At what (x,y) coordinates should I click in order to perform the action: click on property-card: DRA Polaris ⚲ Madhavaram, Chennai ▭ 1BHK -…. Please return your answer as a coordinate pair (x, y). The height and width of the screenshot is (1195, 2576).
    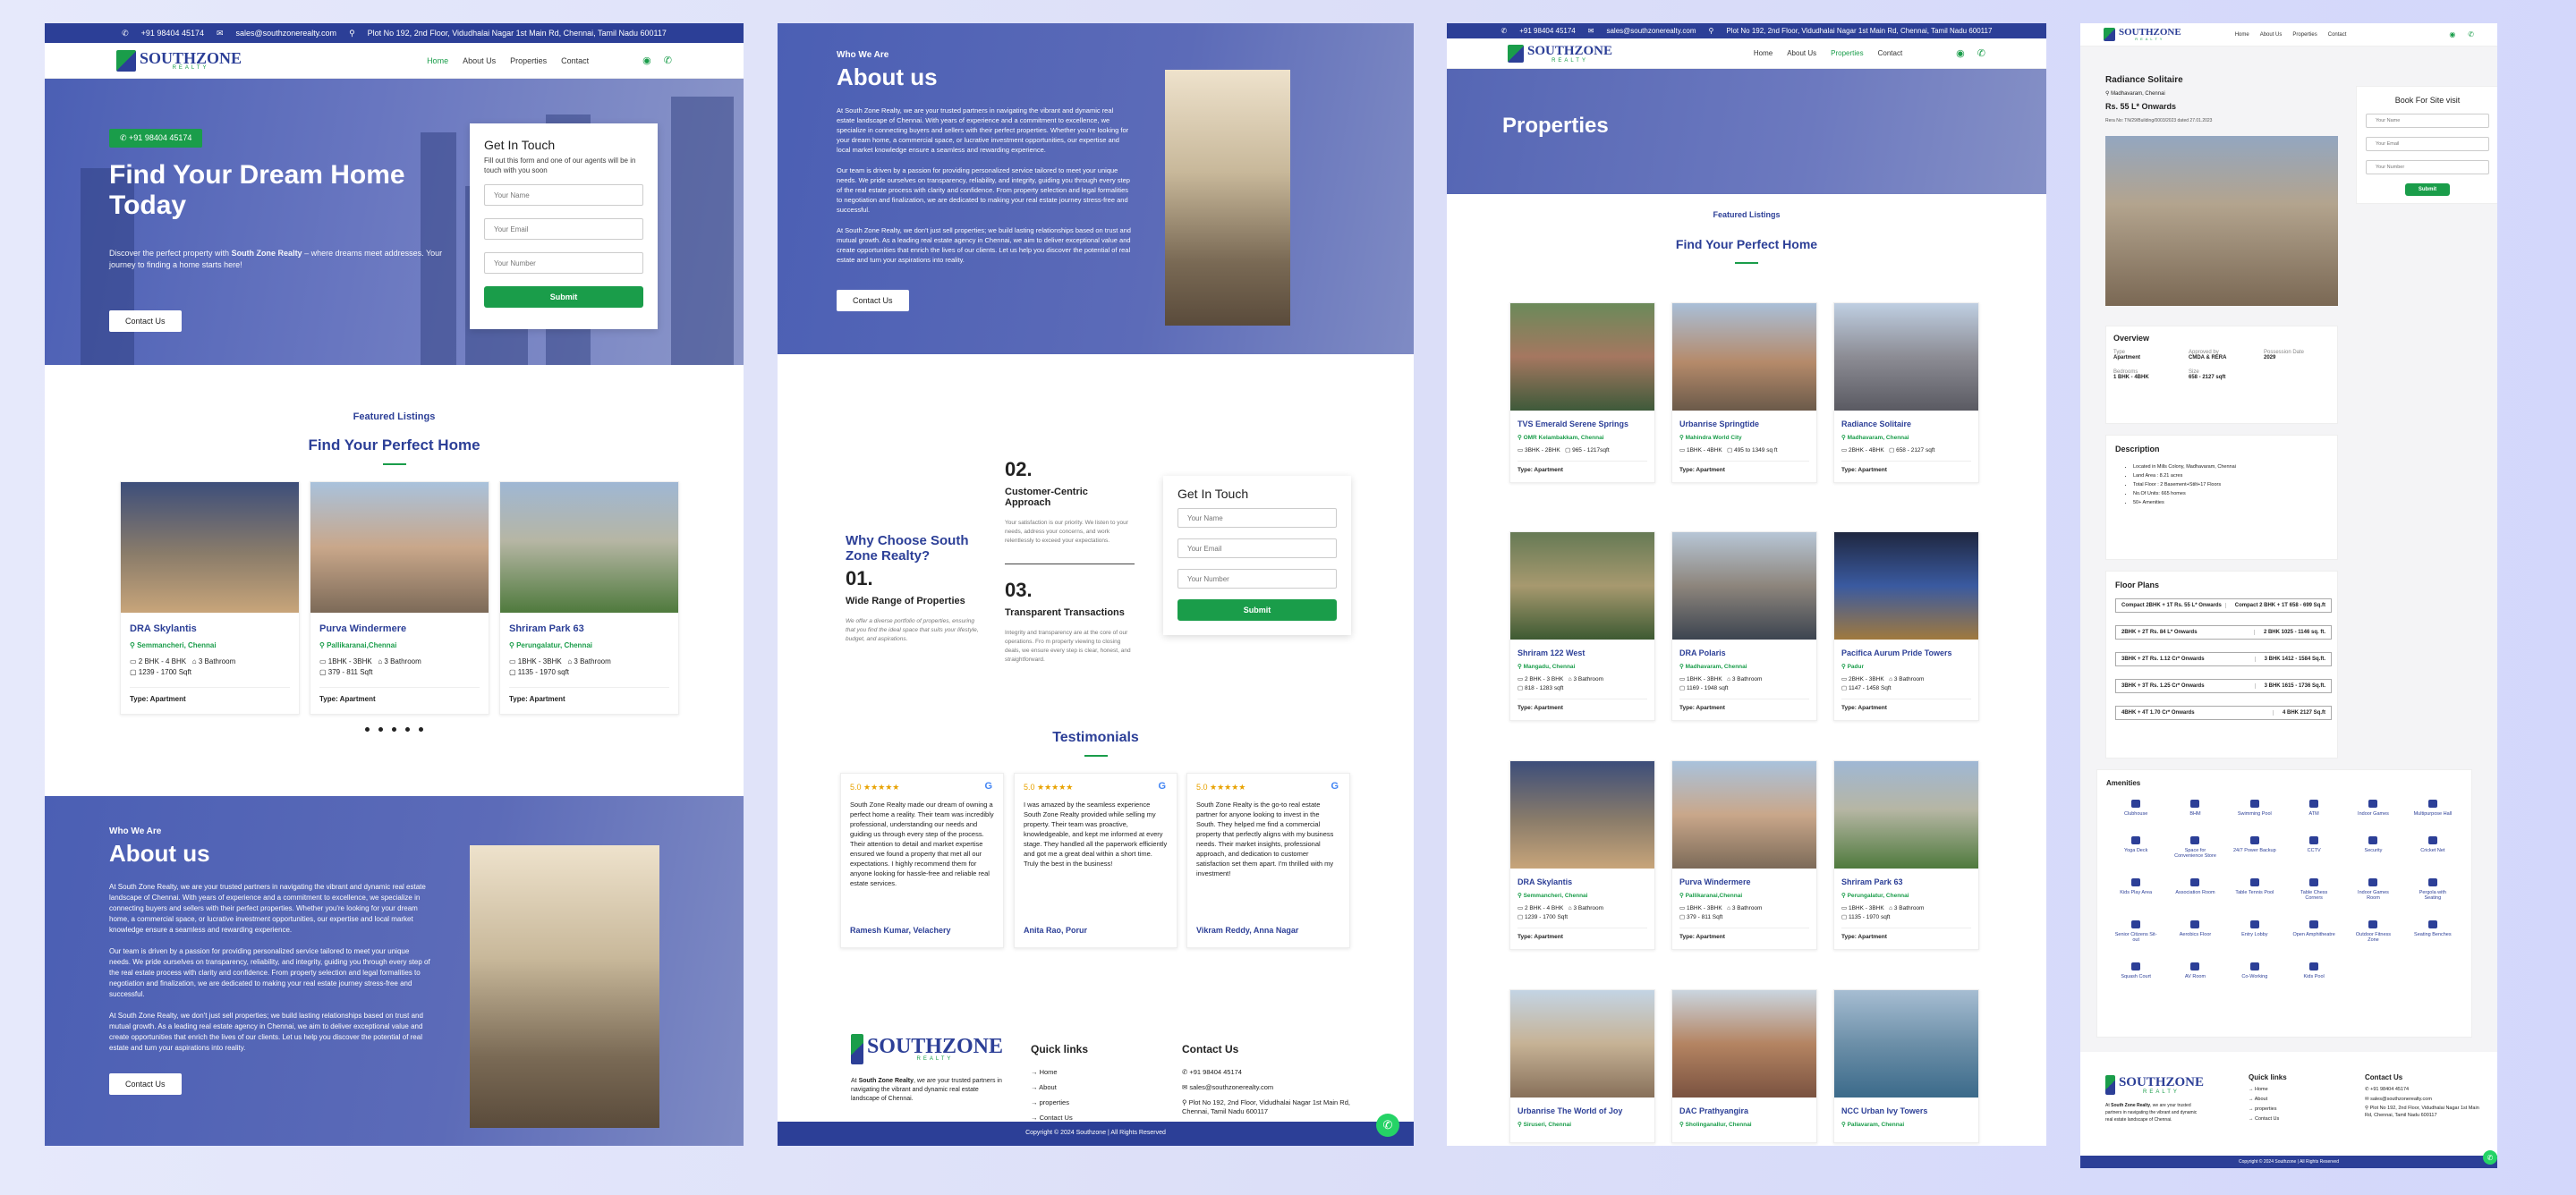
    Looking at the image, I should click on (1744, 626).